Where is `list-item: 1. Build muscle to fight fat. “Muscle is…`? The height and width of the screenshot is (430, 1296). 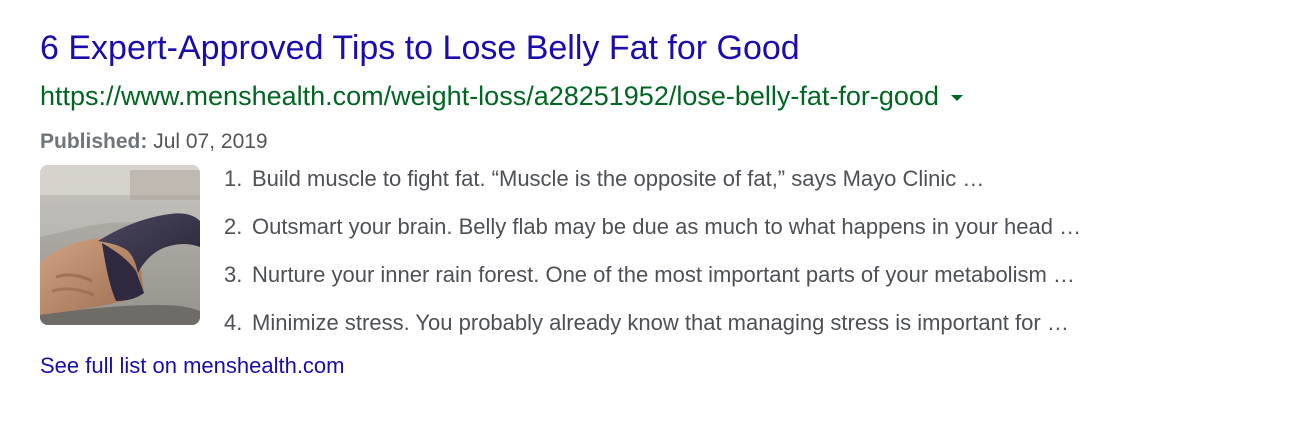
list-item: 1. Build muscle to fight fat. “Muscle is… is located at coordinates (729, 179).